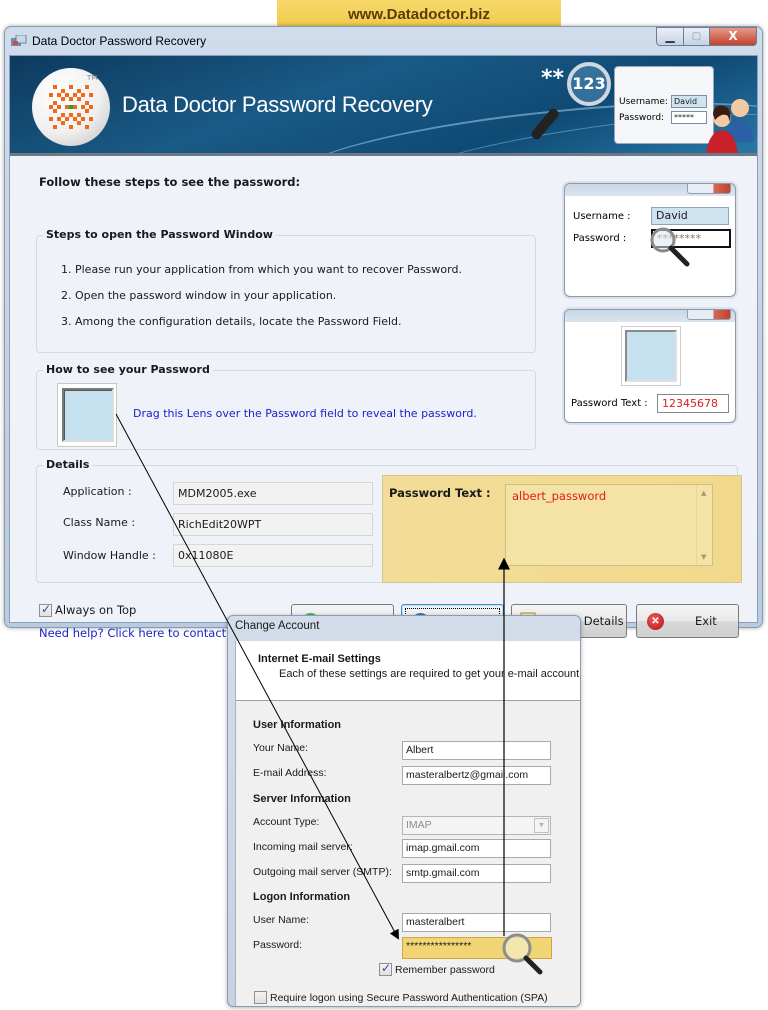 Image resolution: width=768 pixels, height=1010 pixels. What do you see at coordinates (693, 403) in the screenshot?
I see `demo-password-text-field: 12345678` at bounding box center [693, 403].